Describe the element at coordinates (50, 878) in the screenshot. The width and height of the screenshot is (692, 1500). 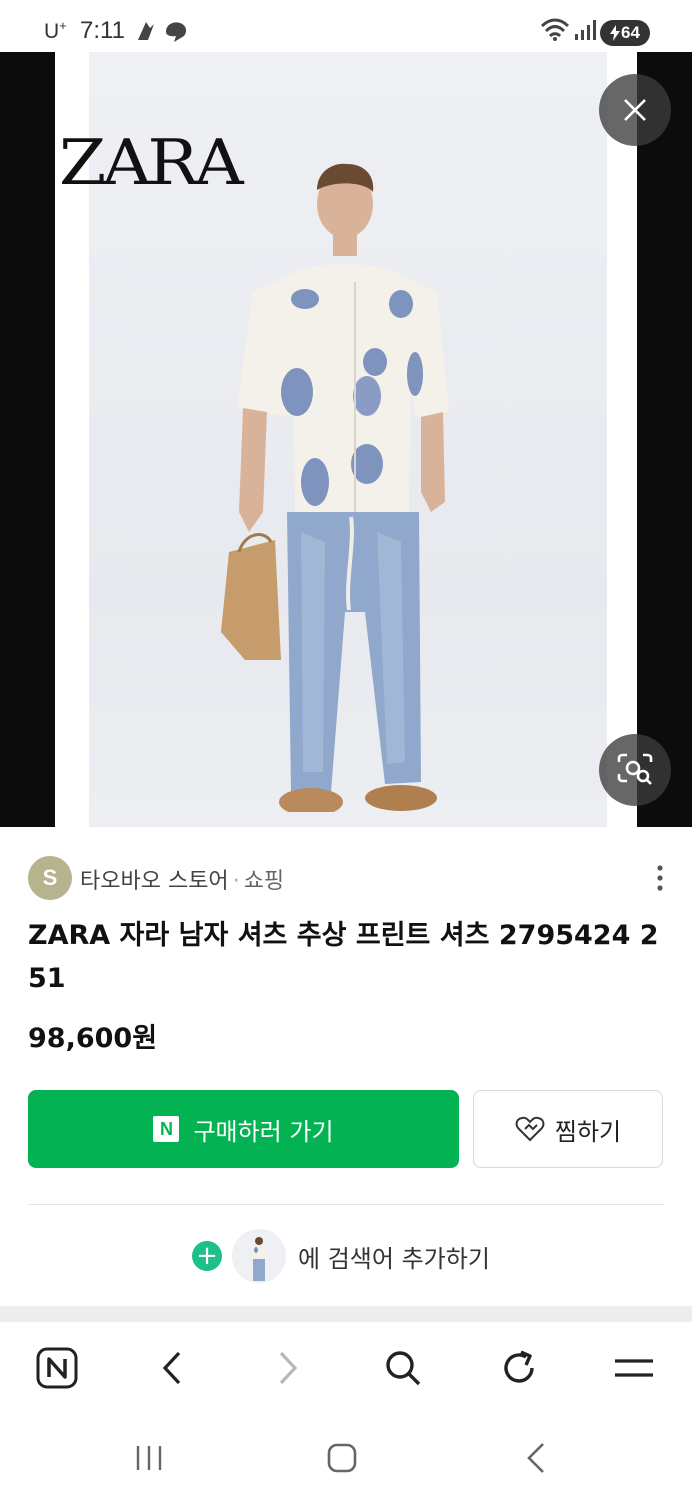
I see `store-avatar: S` at that location.